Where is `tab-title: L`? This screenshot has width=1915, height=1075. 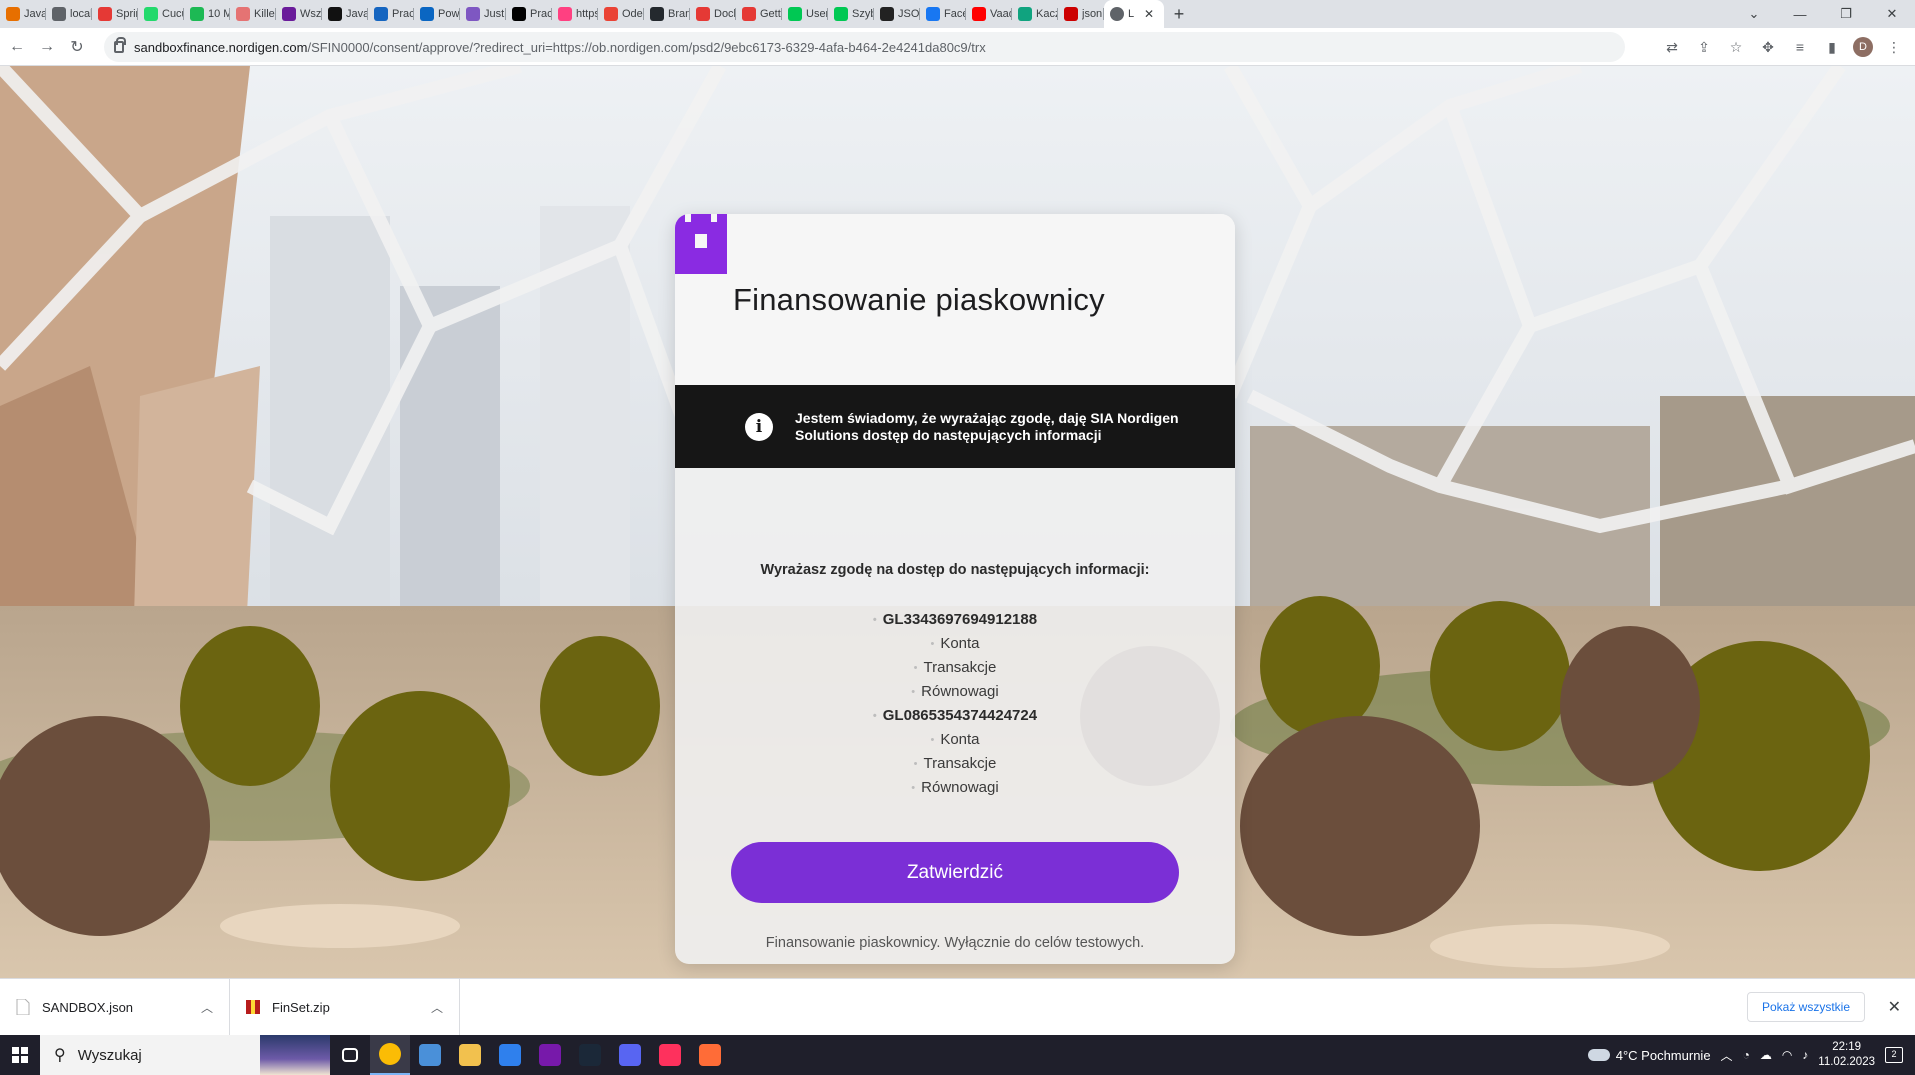
tab-title: L is located at coordinates (1131, 14).